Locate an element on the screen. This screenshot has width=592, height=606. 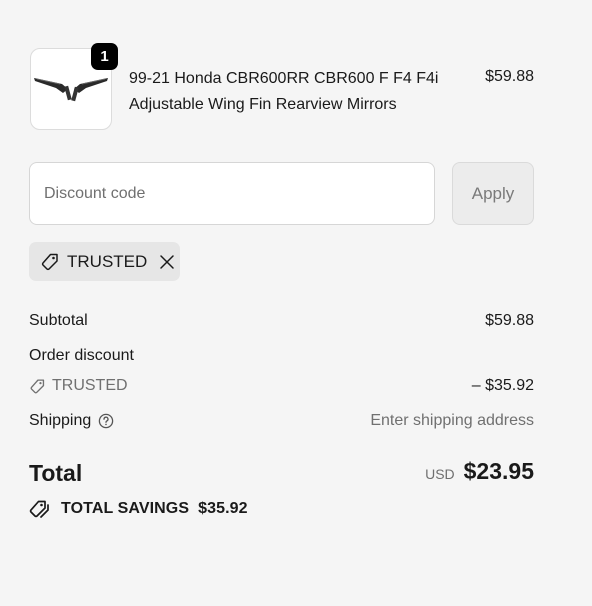
total-row: Total USD $23.95 is located at coordinates (281, 472).